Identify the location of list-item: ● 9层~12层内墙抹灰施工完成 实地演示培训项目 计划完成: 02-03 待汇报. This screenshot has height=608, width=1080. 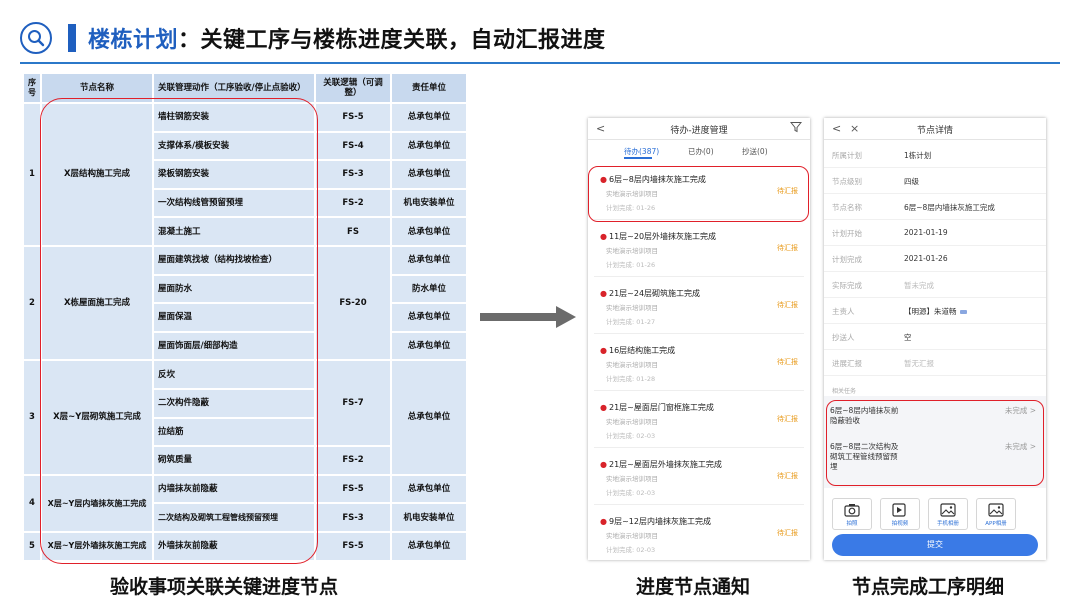
(699, 534).